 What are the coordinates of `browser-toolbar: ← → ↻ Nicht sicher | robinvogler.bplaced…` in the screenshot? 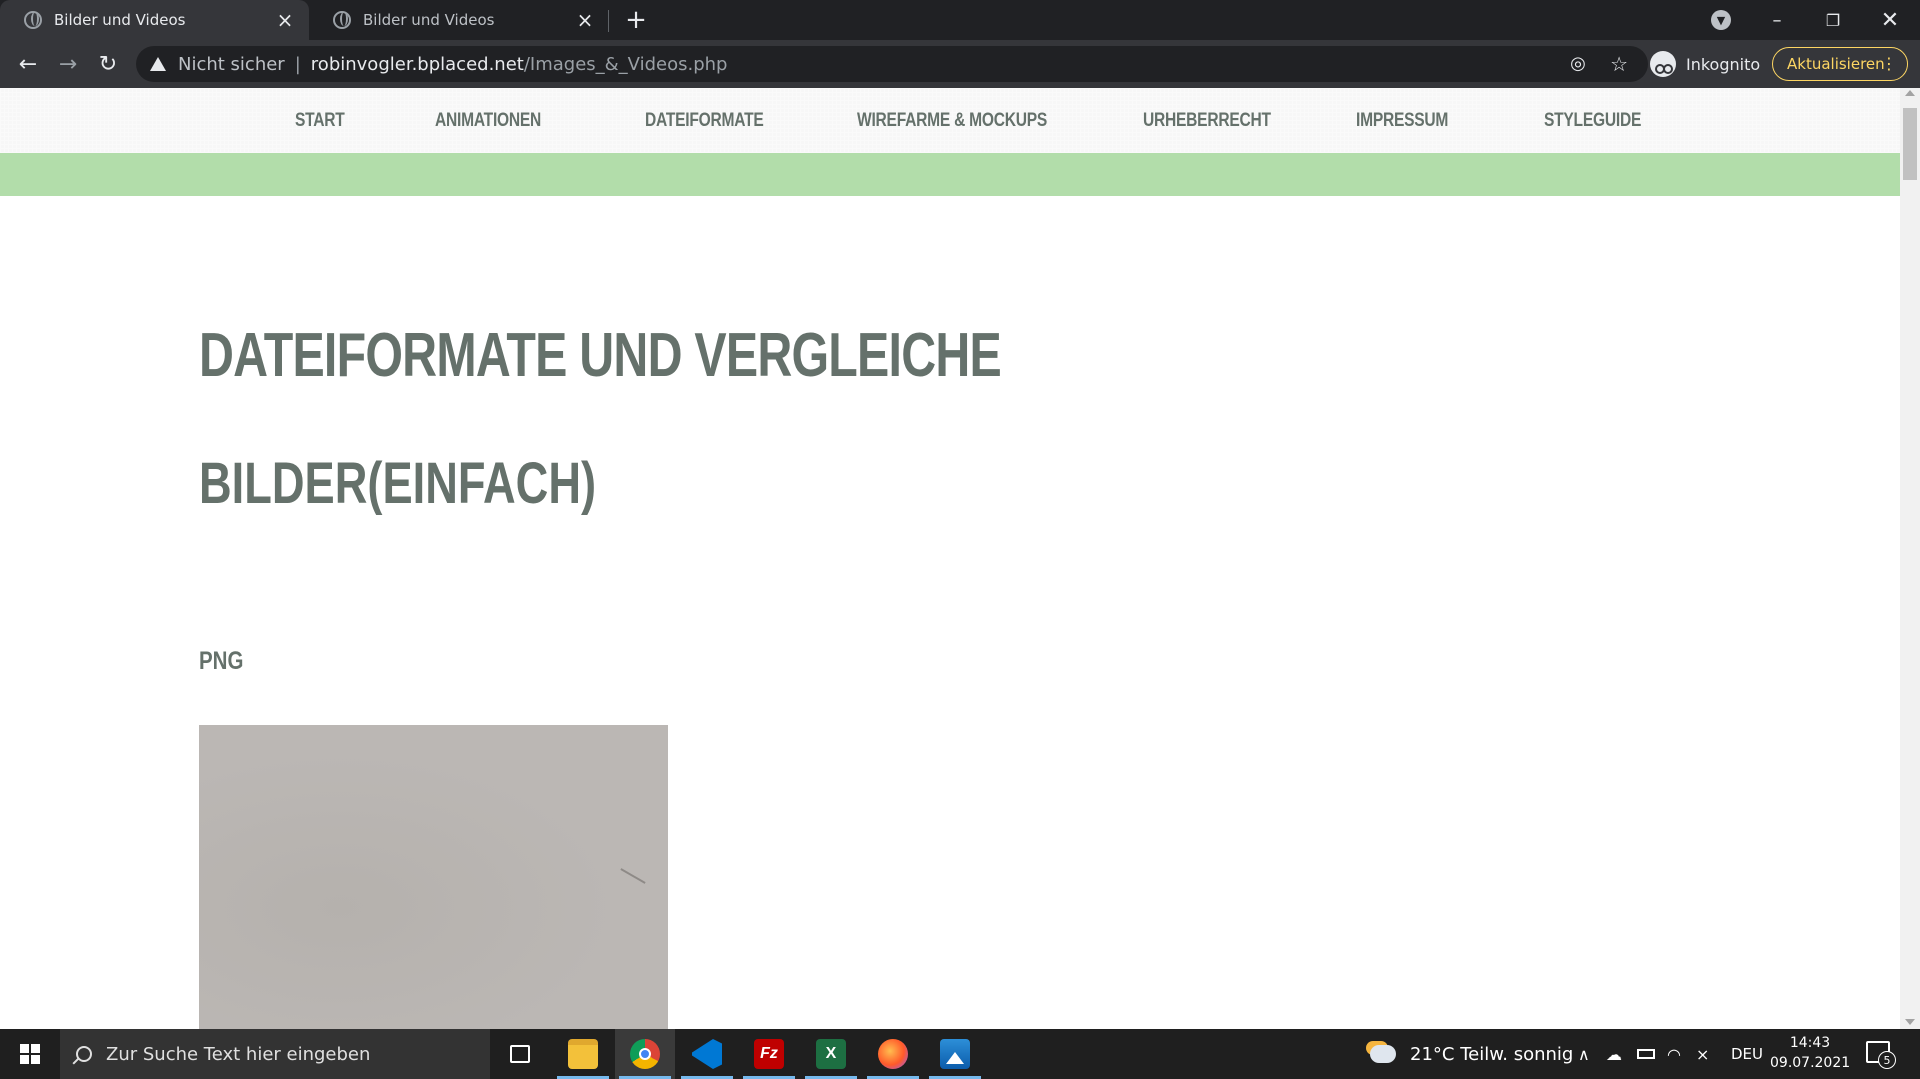 It's located at (960, 64).